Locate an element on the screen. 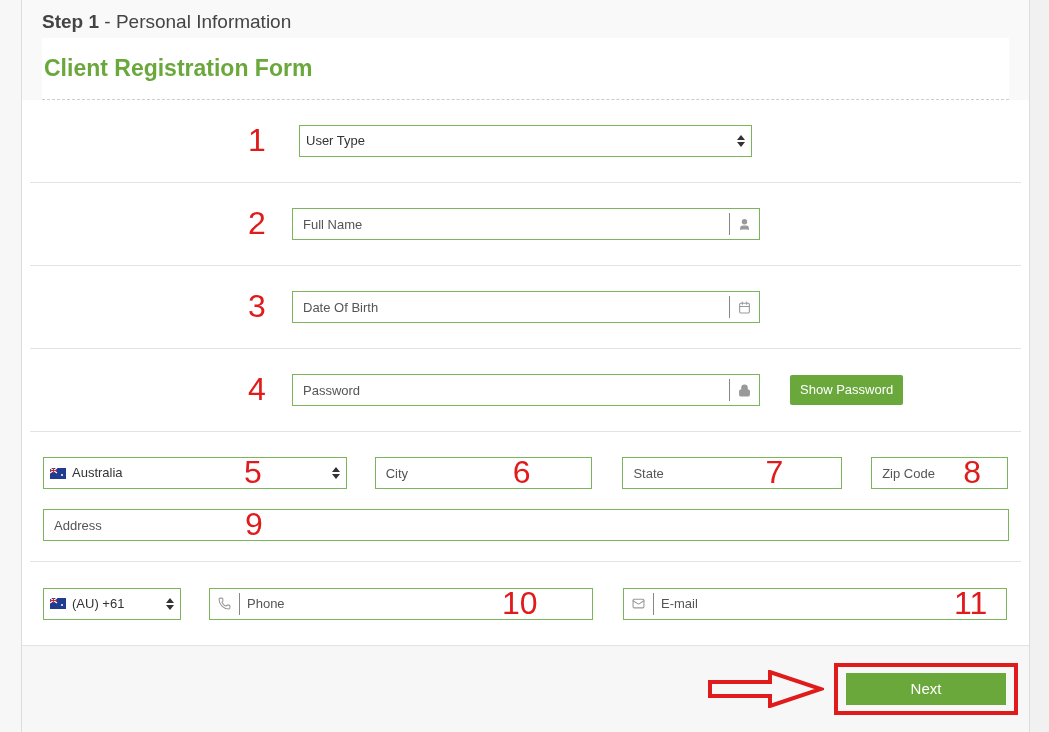  annotation-number: 2 is located at coordinates (257, 223).